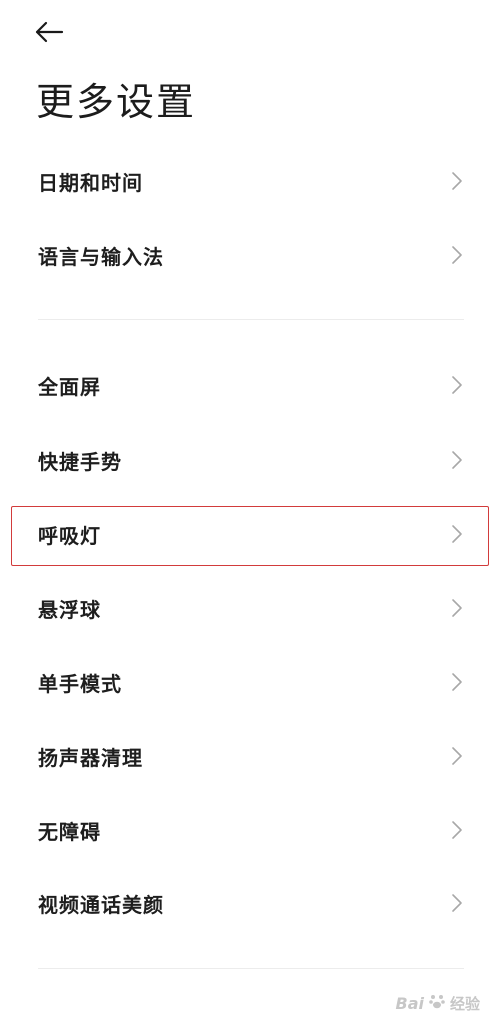 This screenshot has width=500, height=1022. What do you see at coordinates (250, 682) in the screenshot?
I see `settings-item-one-handed: 单手模式` at bounding box center [250, 682].